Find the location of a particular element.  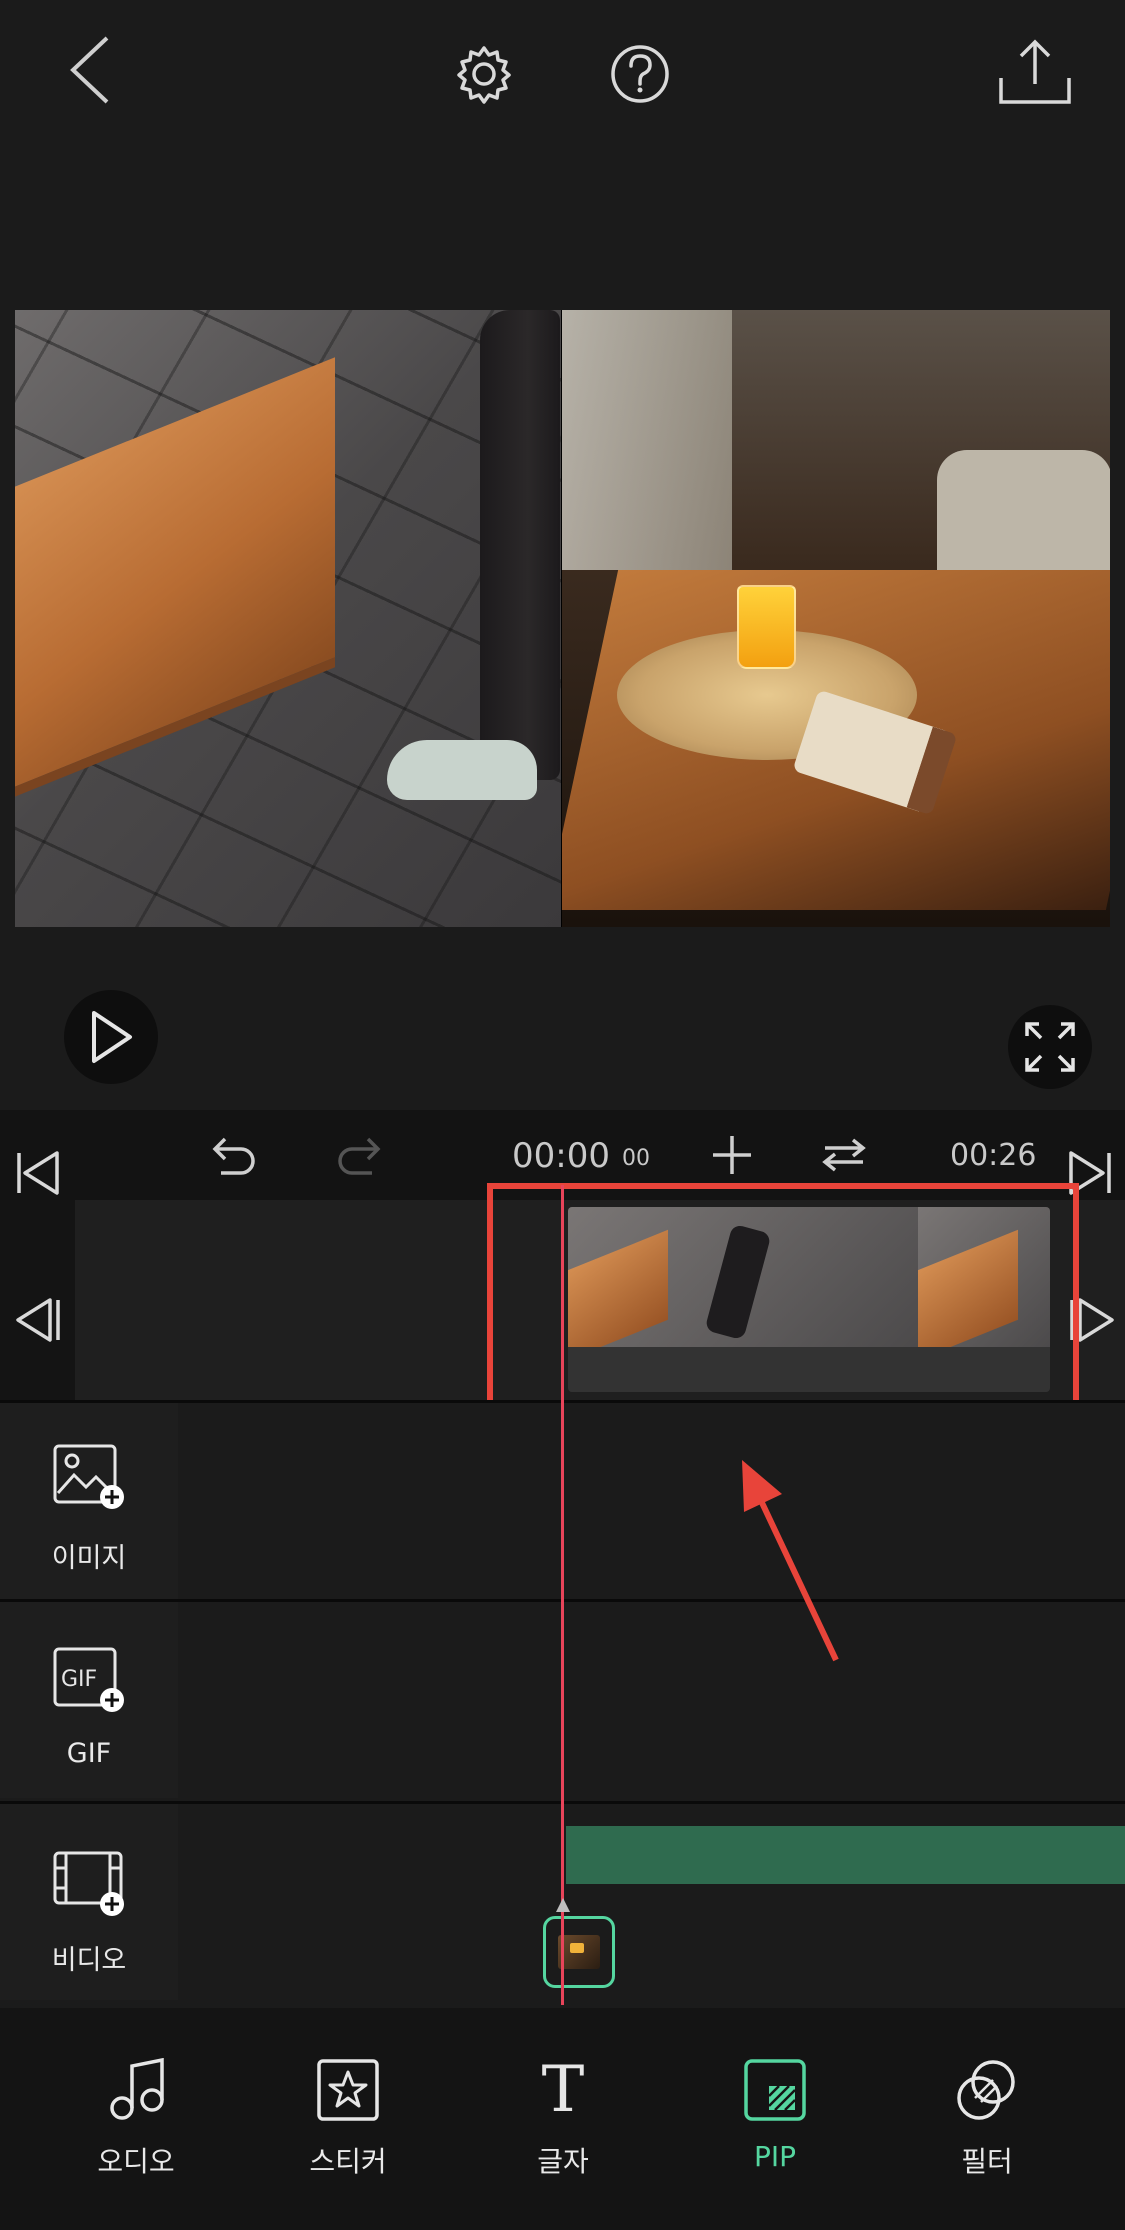

pip-icon is located at coordinates (775, 2090).